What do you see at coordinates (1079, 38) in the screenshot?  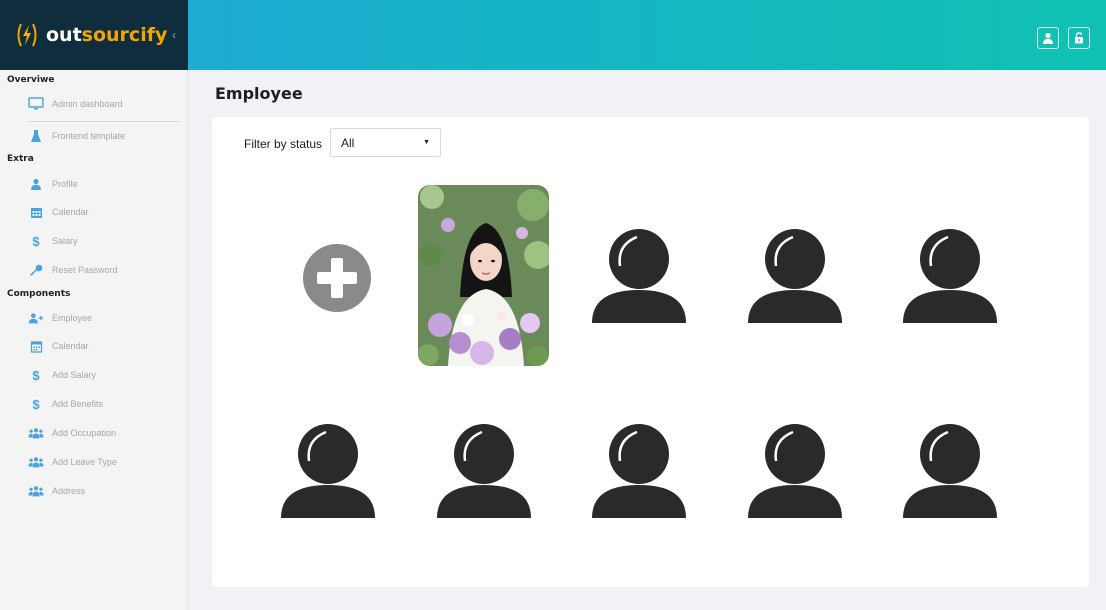 I see `unlock-icon` at bounding box center [1079, 38].